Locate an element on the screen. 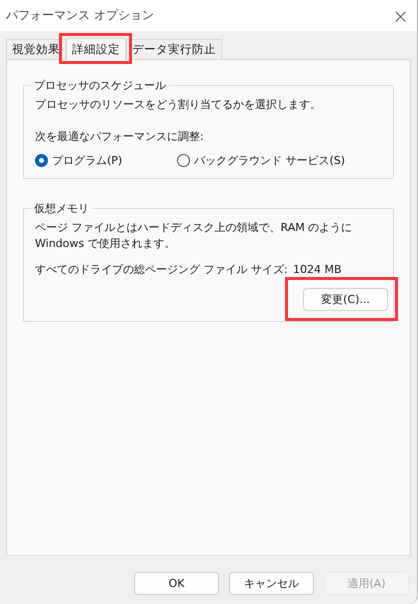 The image size is (418, 604). dialog-button: OK is located at coordinates (176, 583).